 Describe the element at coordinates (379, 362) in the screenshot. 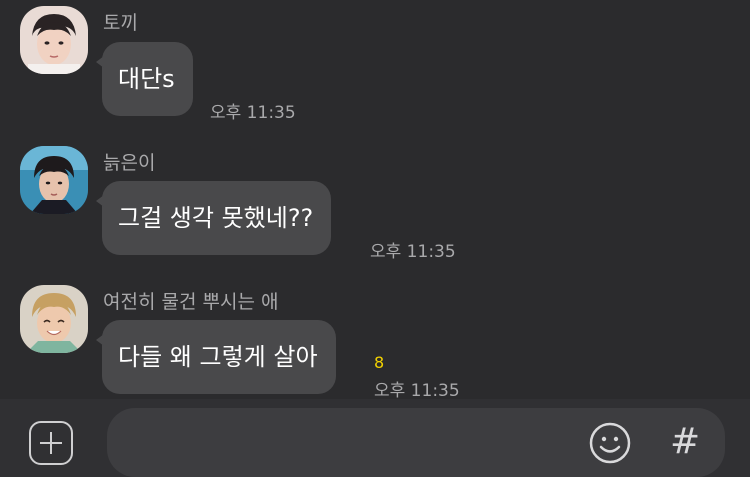

I see `unread-count: 8` at that location.